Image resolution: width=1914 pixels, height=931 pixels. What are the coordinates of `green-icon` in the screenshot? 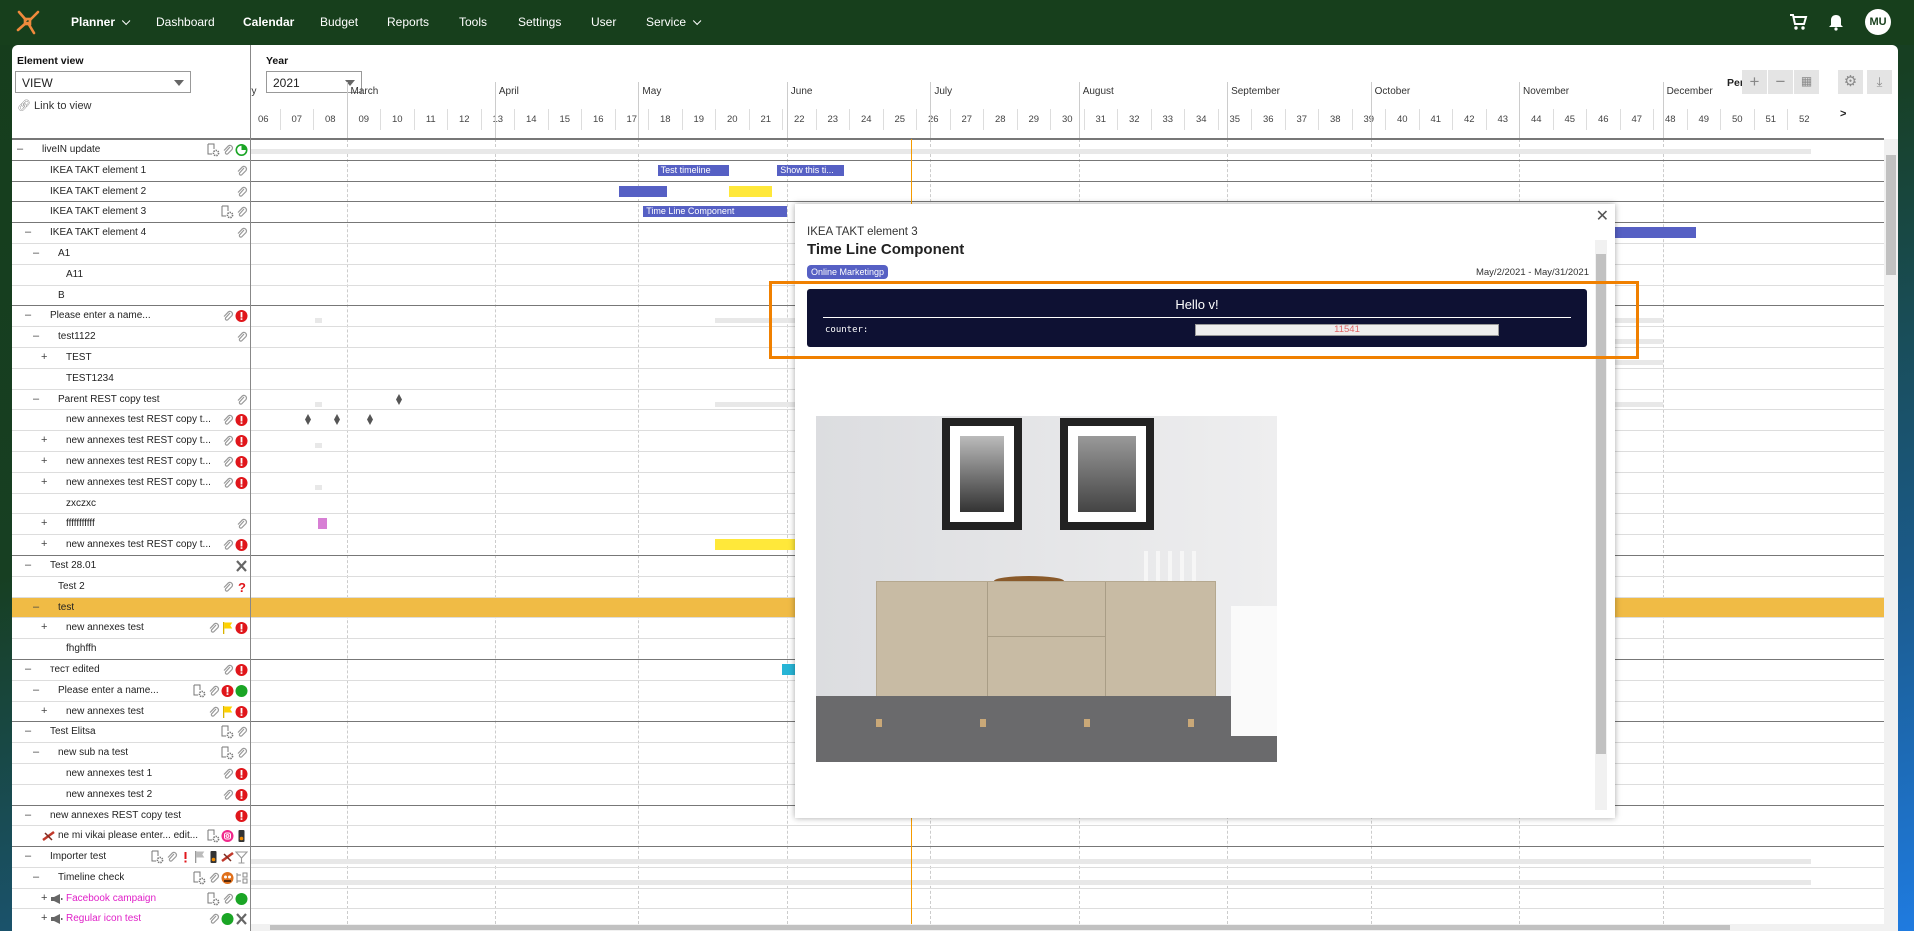 It's located at (241, 691).